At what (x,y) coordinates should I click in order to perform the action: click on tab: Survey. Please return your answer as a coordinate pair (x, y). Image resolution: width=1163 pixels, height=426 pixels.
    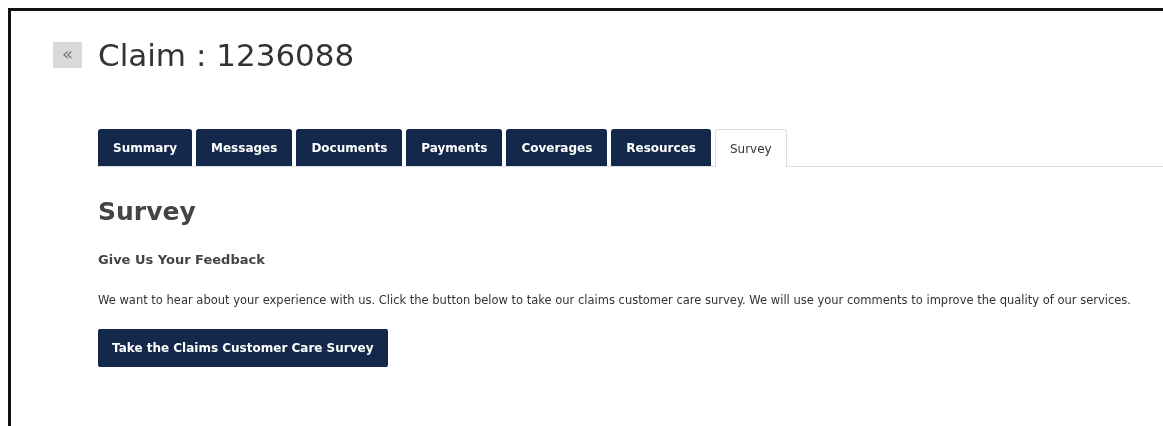
    Looking at the image, I should click on (750, 148).